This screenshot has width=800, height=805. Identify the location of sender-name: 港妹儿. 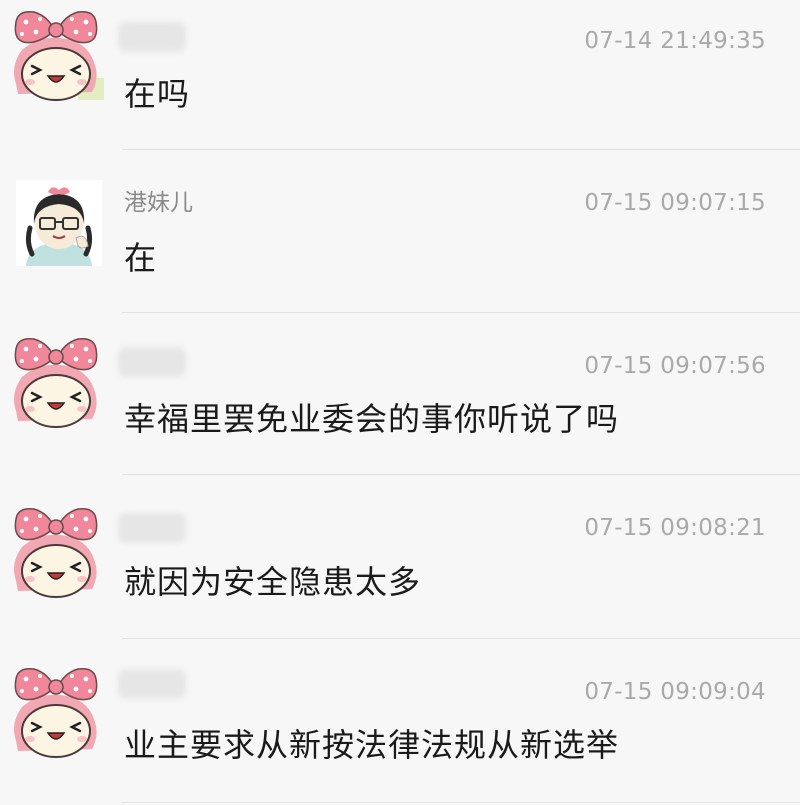
(158, 203).